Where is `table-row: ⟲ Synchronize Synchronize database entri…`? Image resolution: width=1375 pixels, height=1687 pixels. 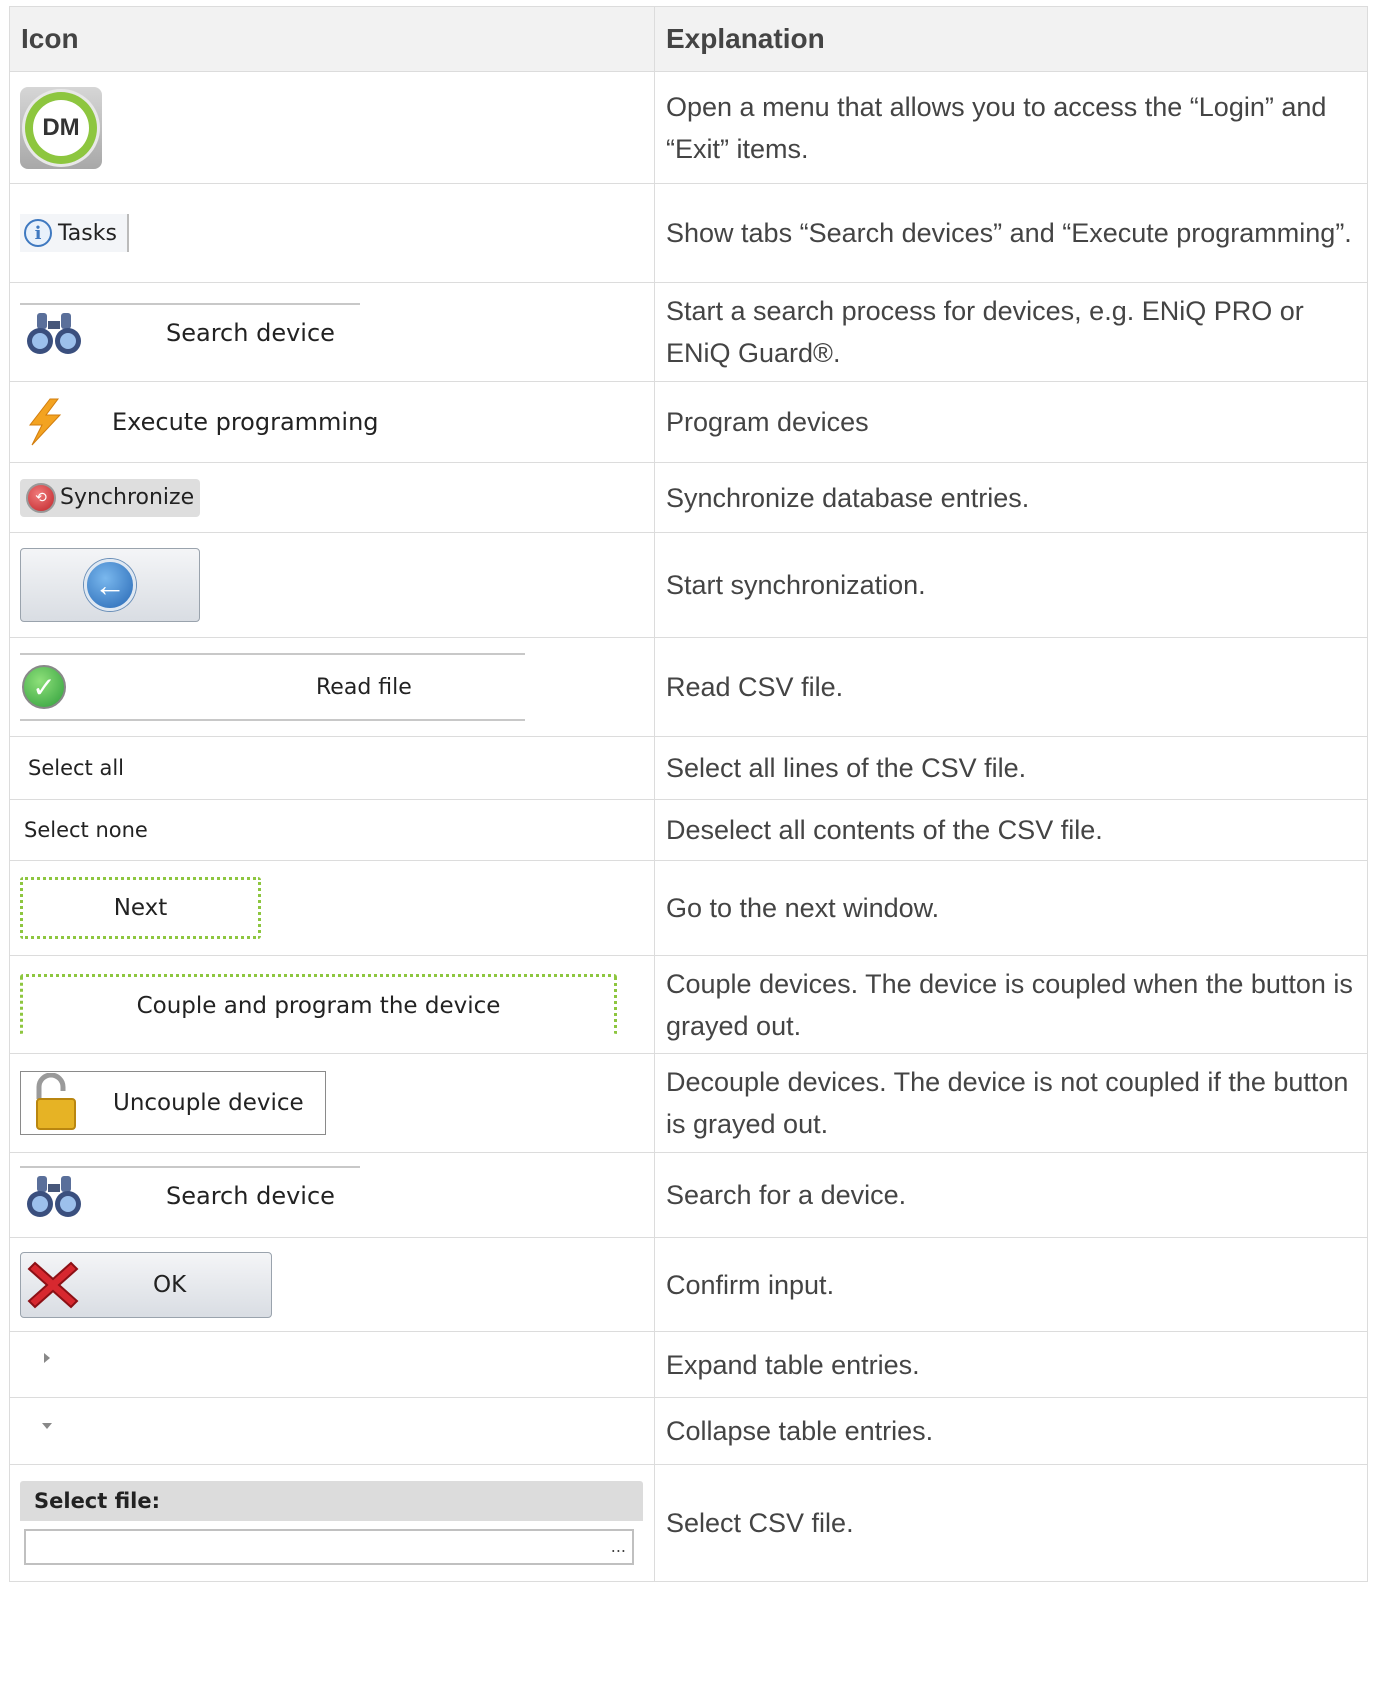
table-row: ⟲ Synchronize Synchronize database entri… is located at coordinates (688, 497).